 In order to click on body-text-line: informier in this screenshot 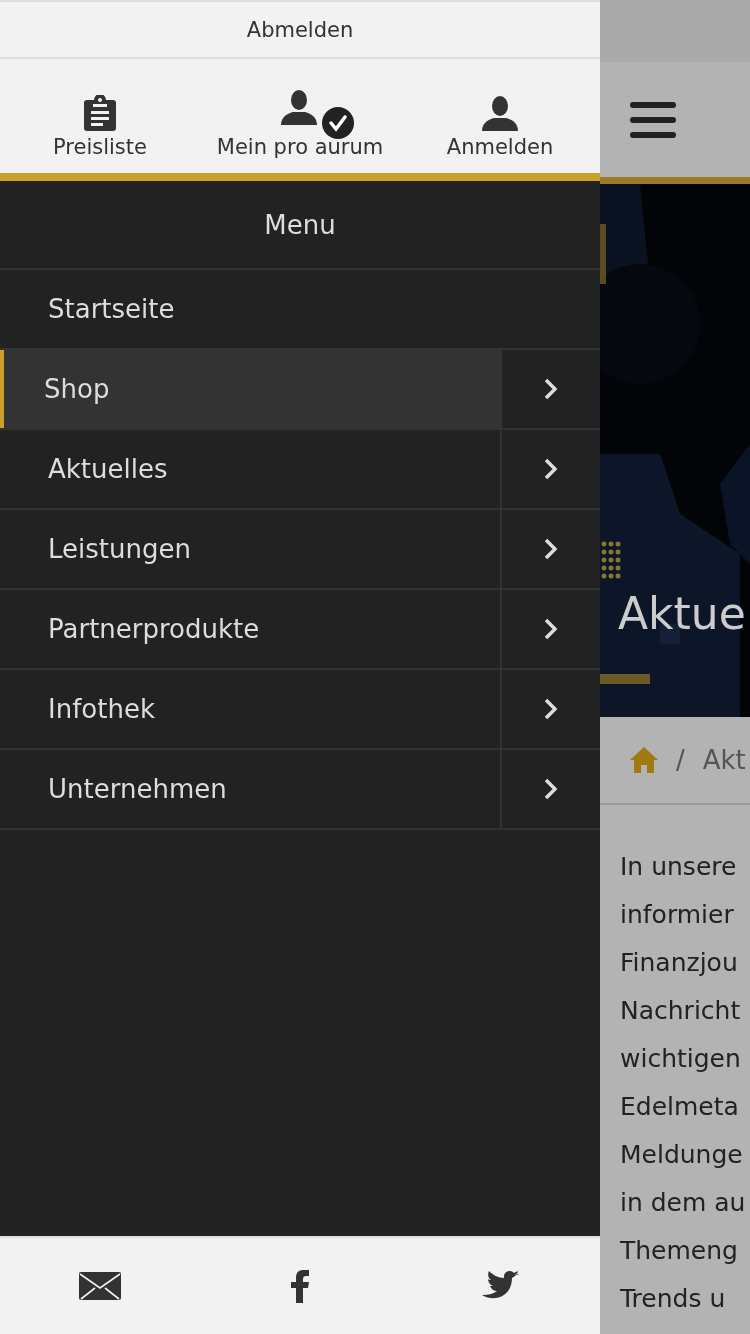, I will do `click(677, 915)`.